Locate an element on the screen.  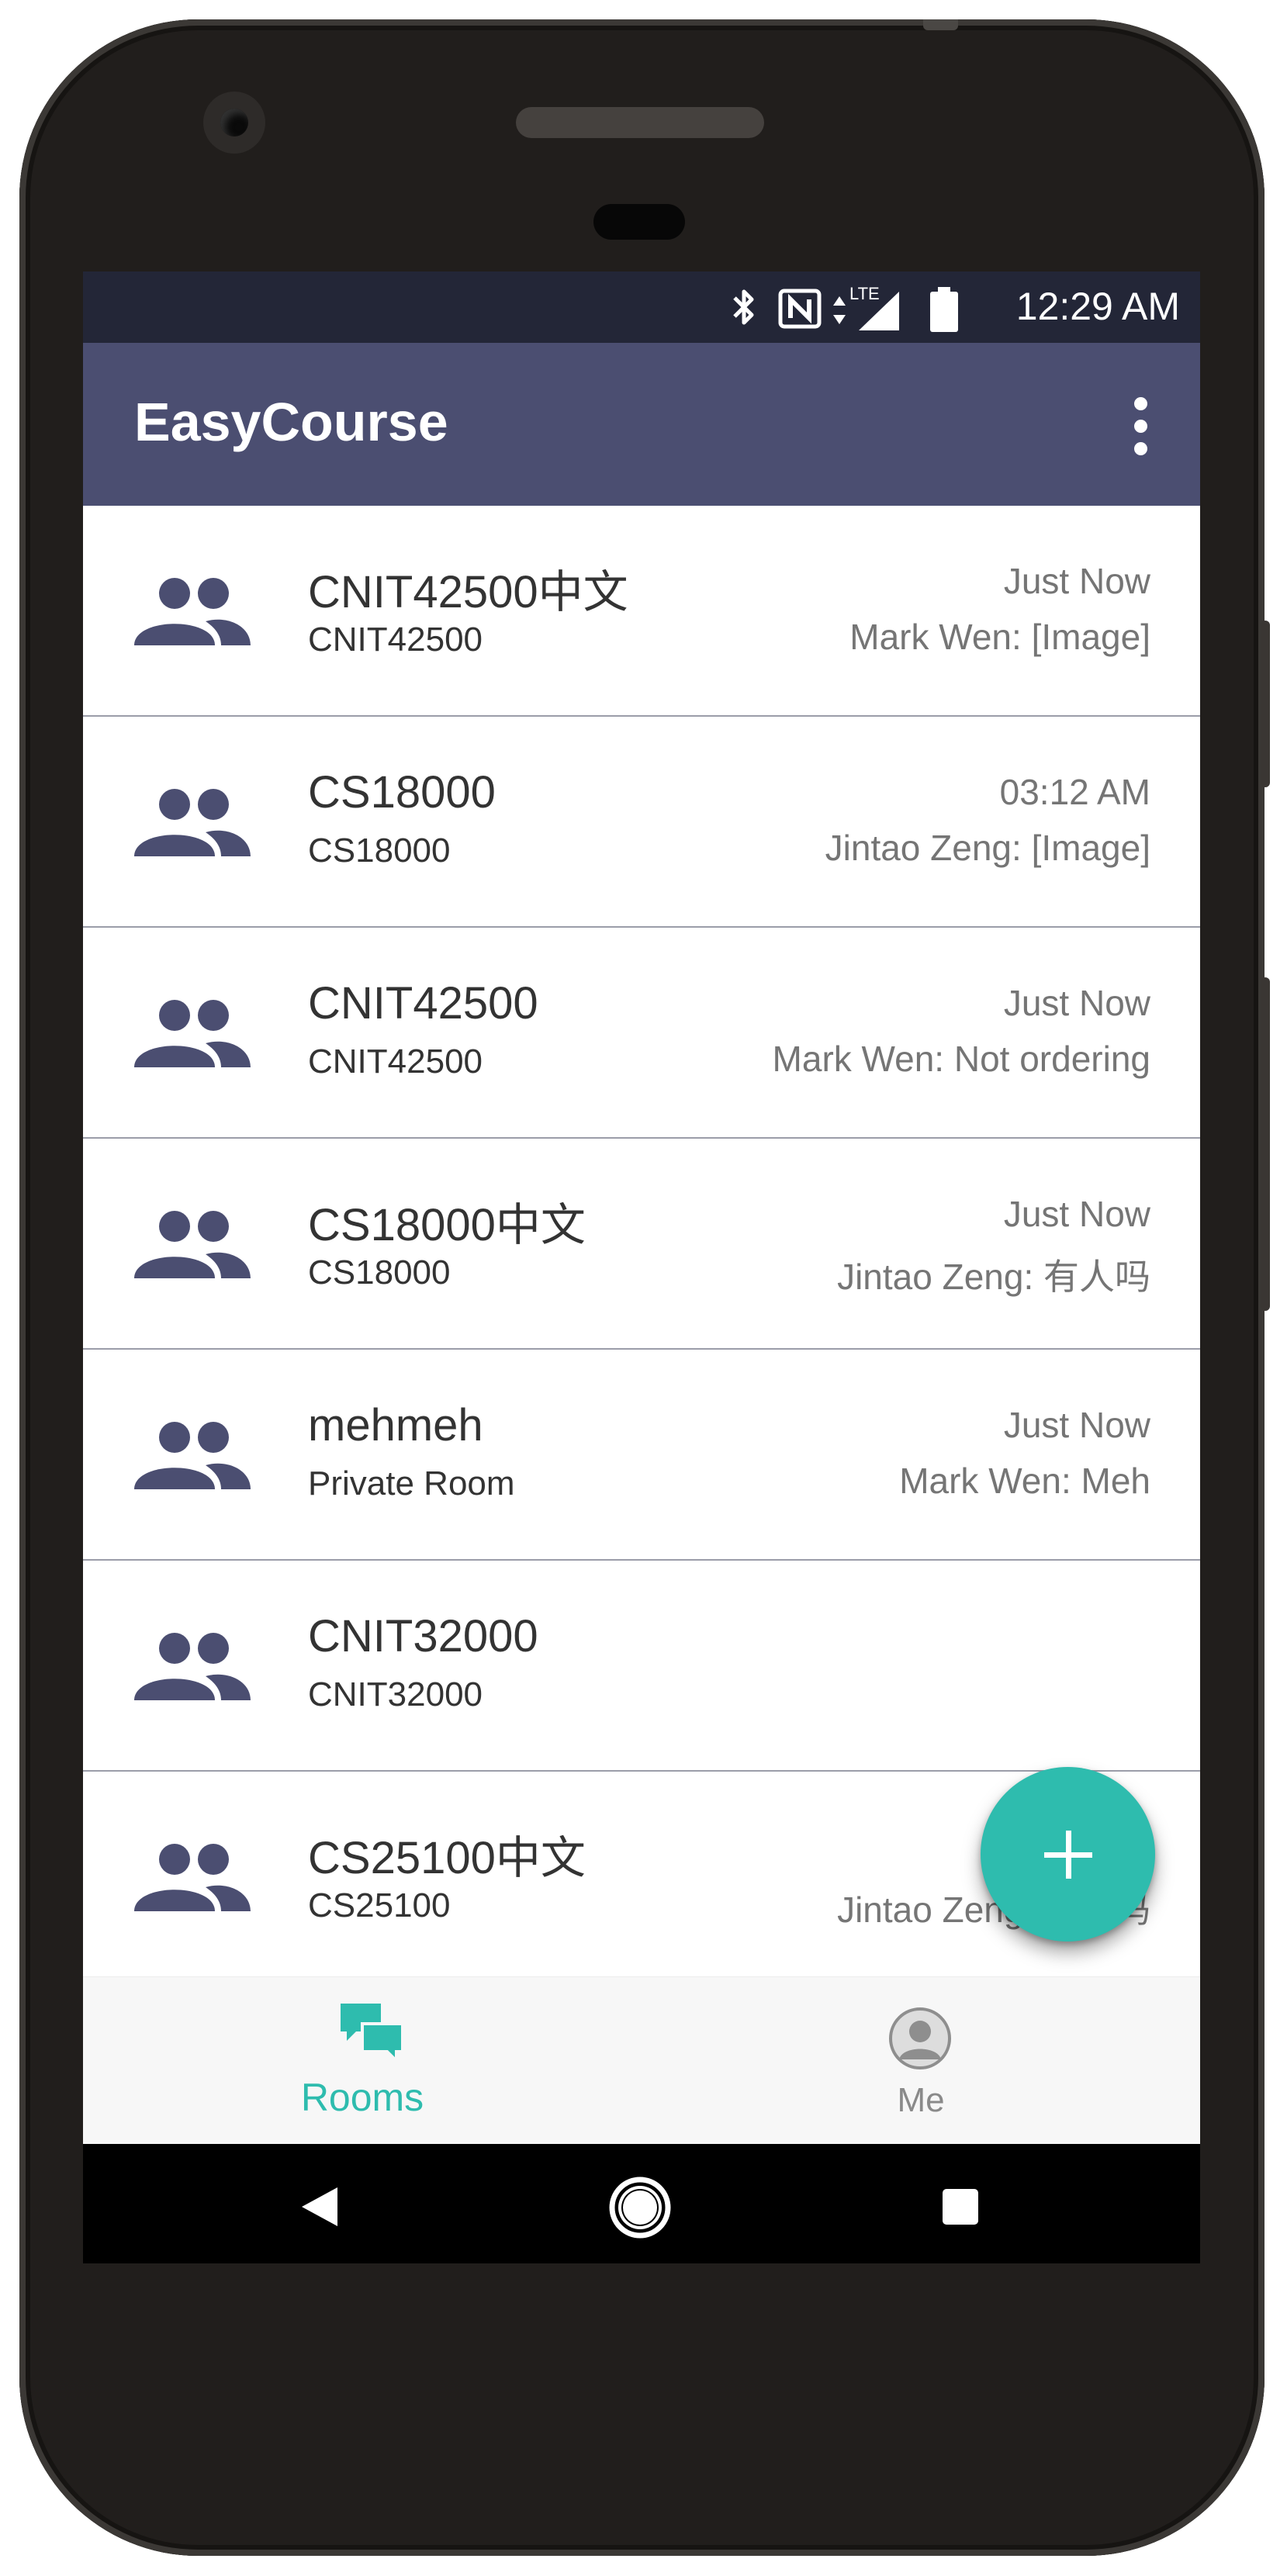
room-name: CNIT42500 is located at coordinates (423, 1003).